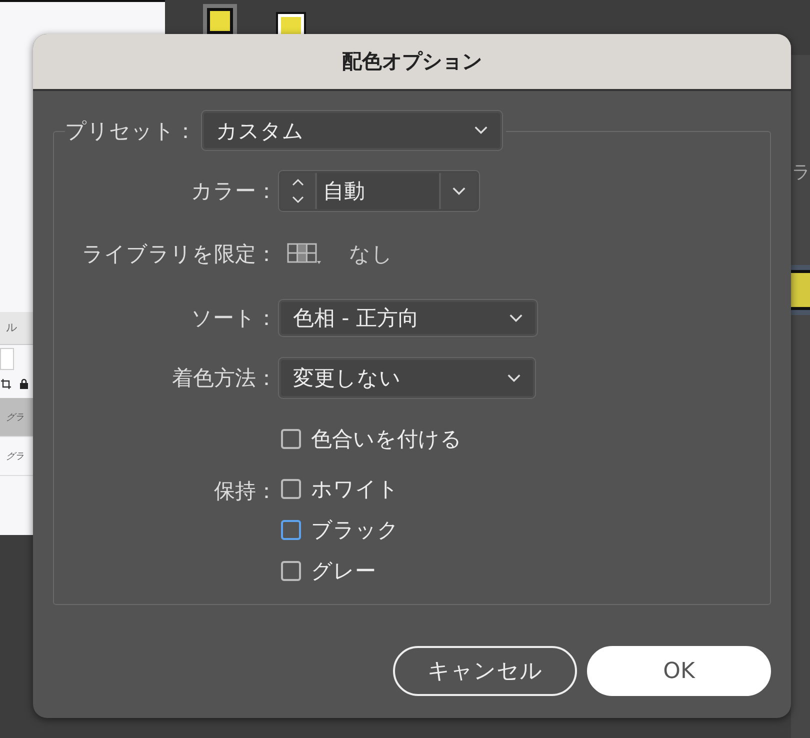 This screenshot has width=810, height=738. Describe the element at coordinates (801, 172) in the screenshot. I see `panel-label: ラ` at that location.